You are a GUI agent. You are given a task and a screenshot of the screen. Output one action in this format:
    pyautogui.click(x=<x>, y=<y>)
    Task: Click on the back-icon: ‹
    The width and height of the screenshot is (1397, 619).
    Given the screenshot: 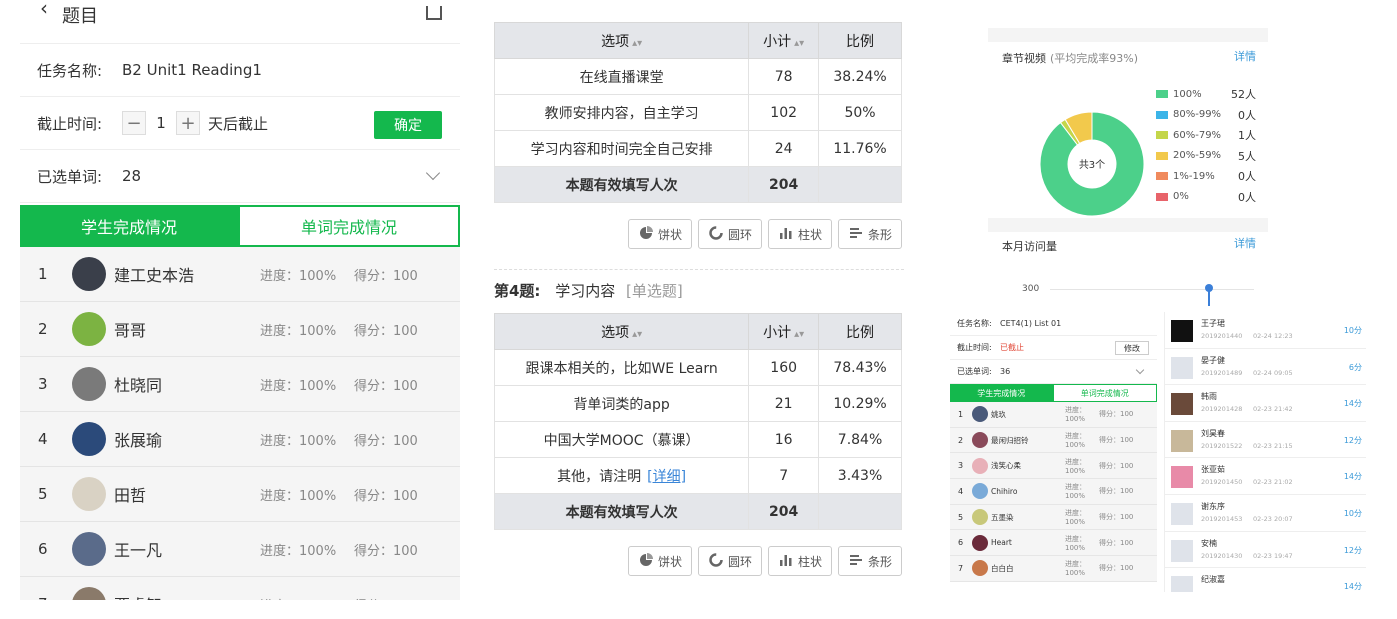 What is the action you would take?
    pyautogui.click(x=44, y=10)
    